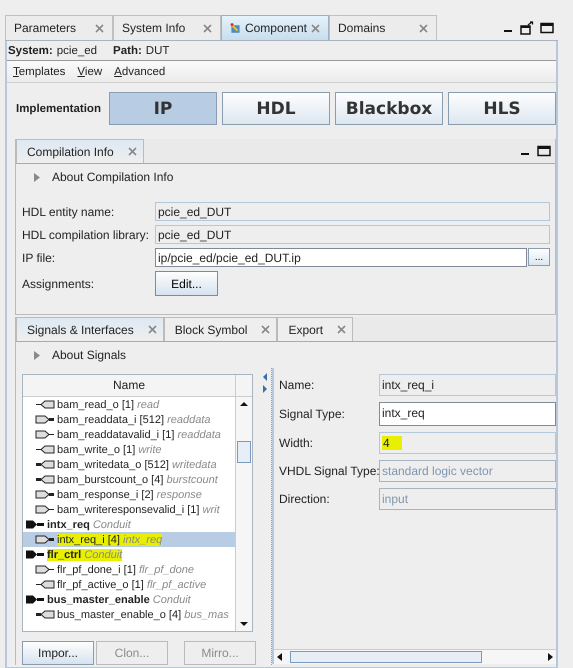  I want to click on text-field: 4, so click(467, 443).